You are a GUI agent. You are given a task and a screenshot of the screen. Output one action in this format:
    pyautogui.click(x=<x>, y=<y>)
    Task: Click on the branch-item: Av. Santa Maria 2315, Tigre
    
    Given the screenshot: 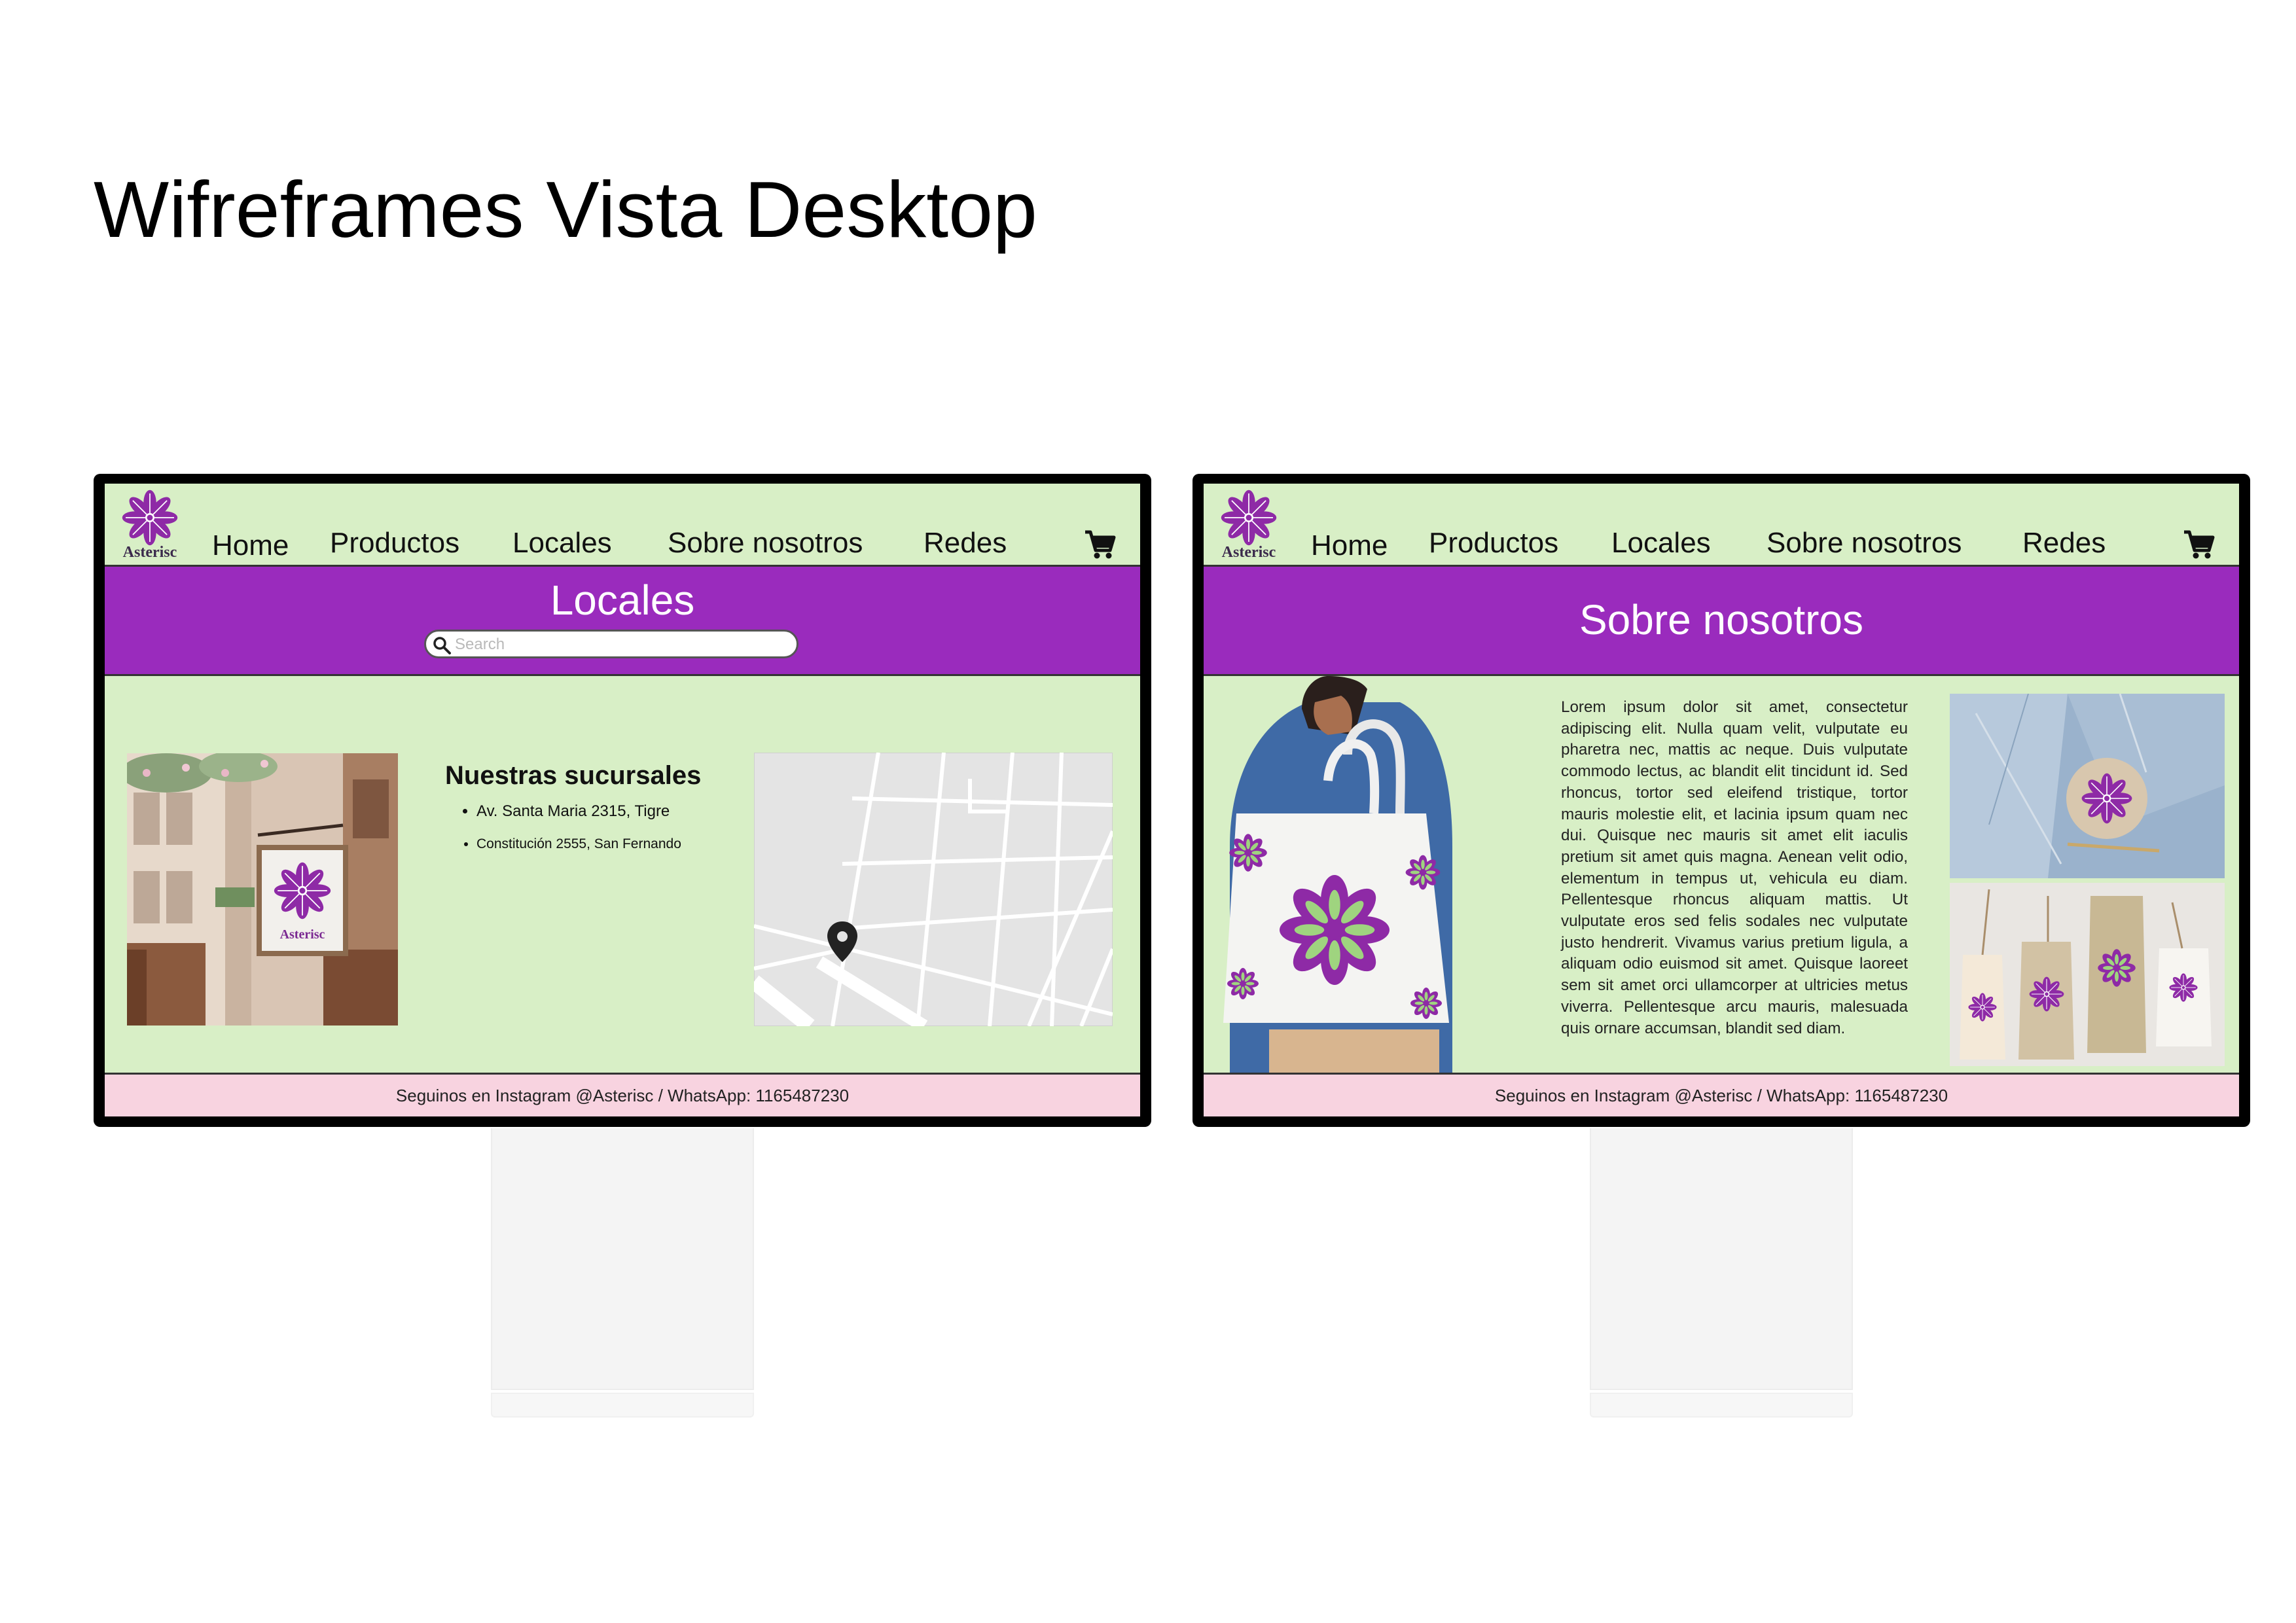 What is the action you would take?
    pyautogui.click(x=578, y=811)
    